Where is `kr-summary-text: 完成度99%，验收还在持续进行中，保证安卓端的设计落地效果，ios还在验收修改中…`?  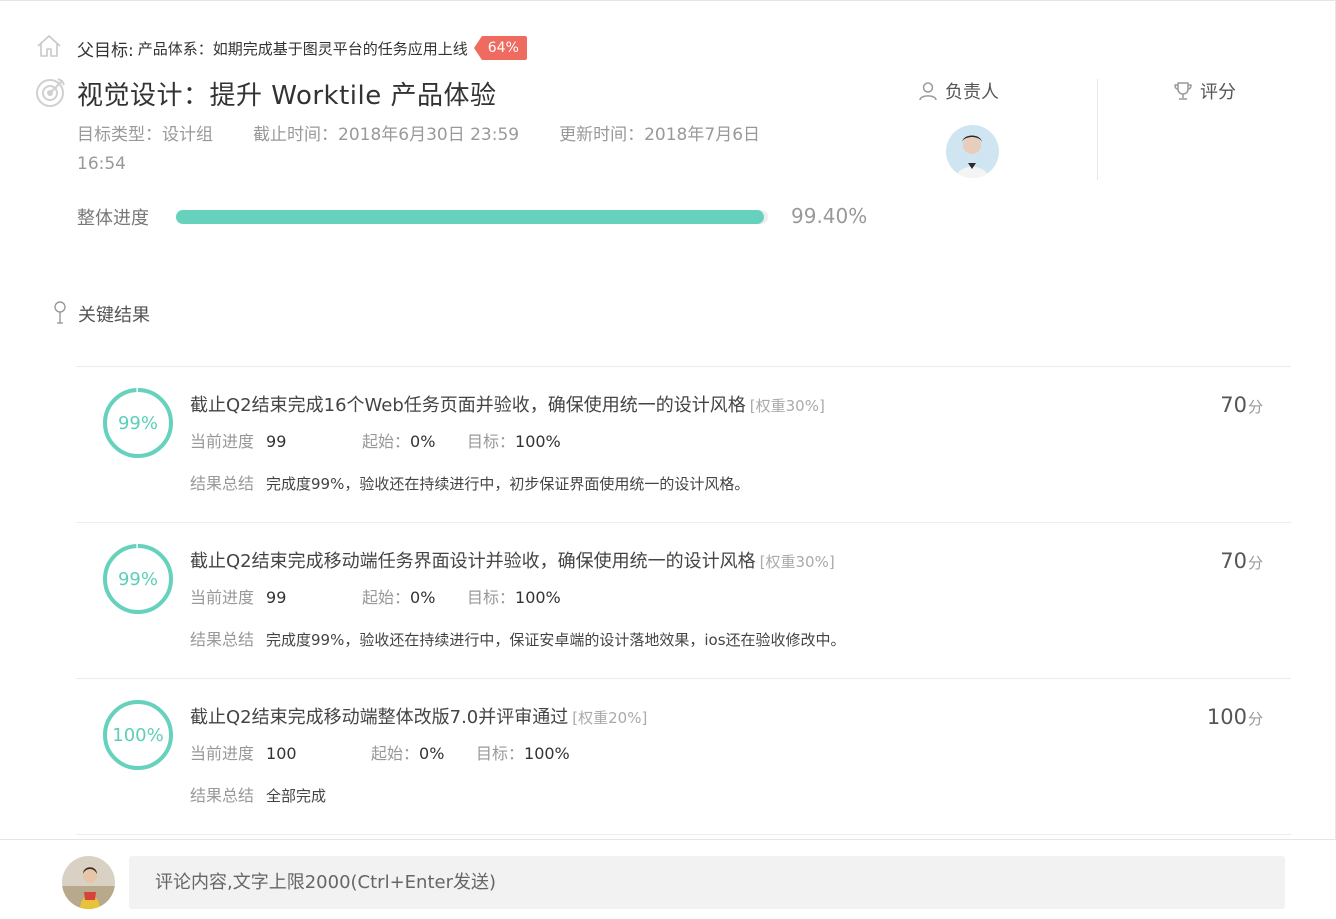
kr-summary-text: 完成度99%，验收还在持续进行中，保证安卓端的设计落地效果，ios还在验收修改中… is located at coordinates (556, 640).